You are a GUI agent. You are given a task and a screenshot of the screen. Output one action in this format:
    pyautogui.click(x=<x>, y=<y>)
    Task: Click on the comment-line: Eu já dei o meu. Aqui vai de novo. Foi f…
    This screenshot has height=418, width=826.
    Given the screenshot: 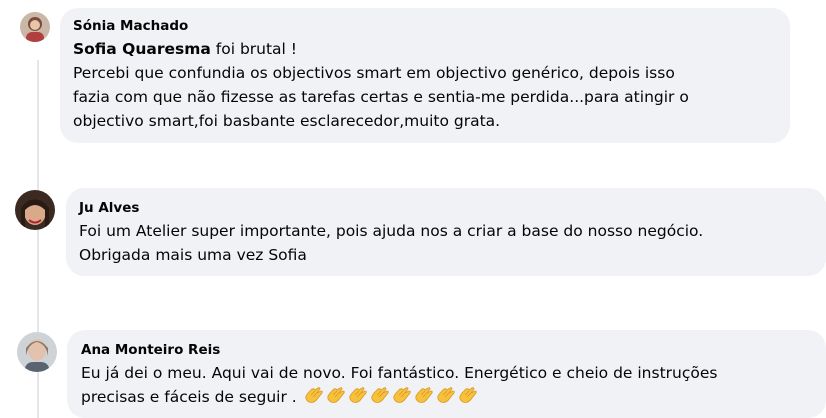 What is the action you would take?
    pyautogui.click(x=399, y=373)
    